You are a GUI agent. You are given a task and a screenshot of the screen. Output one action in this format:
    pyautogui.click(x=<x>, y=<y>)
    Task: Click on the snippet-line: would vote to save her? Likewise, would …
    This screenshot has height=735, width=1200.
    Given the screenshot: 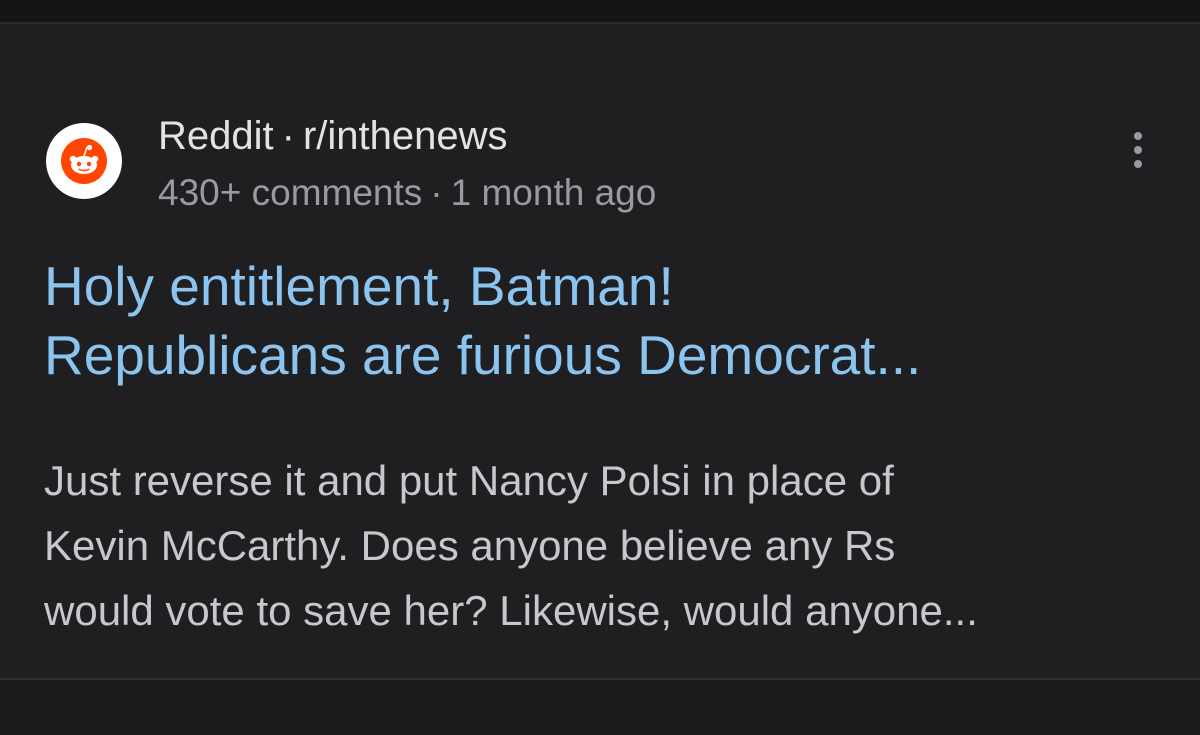 What is the action you would take?
    pyautogui.click(x=511, y=610)
    